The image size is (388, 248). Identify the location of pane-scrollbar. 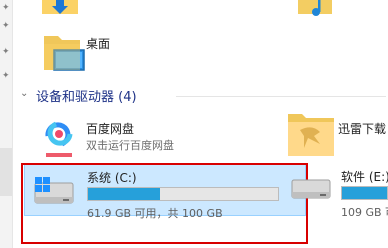
(6, 172).